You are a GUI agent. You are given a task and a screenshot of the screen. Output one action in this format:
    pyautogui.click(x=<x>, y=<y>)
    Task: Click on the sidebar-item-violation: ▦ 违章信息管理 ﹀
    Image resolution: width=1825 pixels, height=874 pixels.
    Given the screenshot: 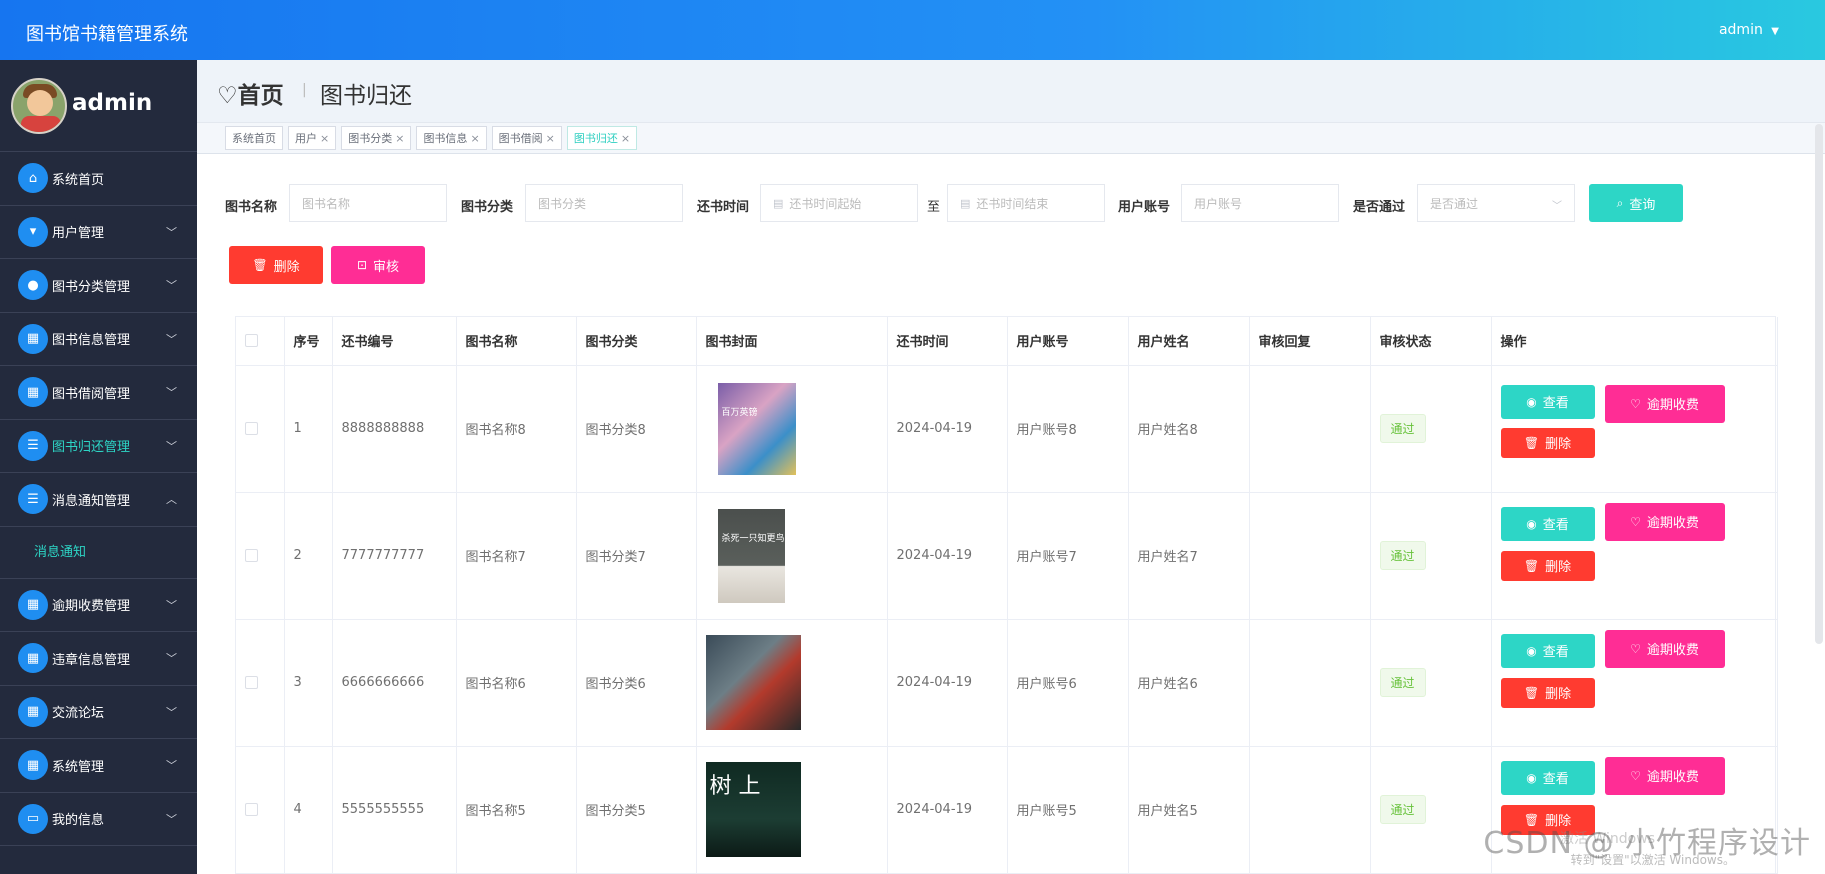 What is the action you would take?
    pyautogui.click(x=98, y=659)
    